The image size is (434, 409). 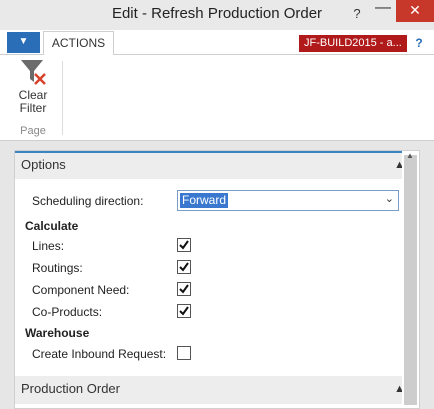 I want to click on component-need-checkbox, so click(x=184, y=289).